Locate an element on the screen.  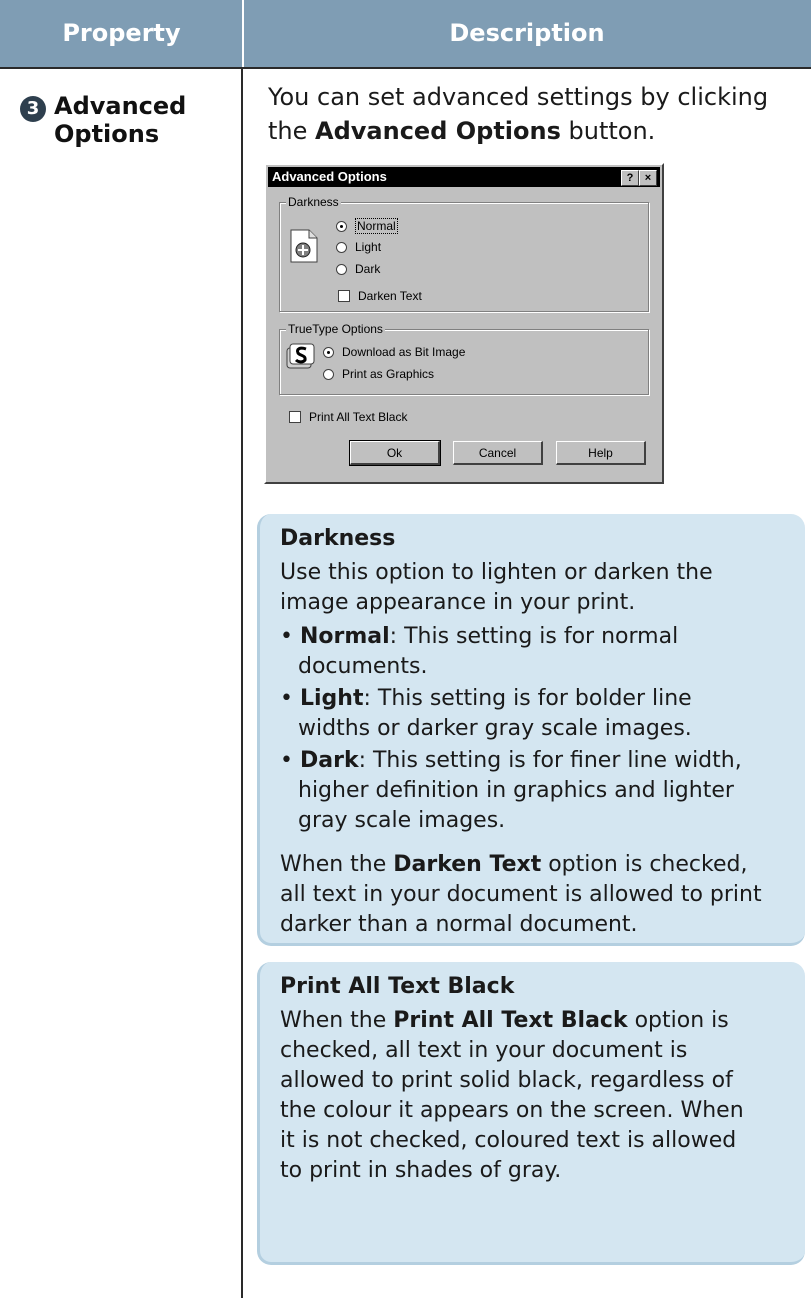
radio-download-label: Download as Bit Image is located at coordinates (404, 352).